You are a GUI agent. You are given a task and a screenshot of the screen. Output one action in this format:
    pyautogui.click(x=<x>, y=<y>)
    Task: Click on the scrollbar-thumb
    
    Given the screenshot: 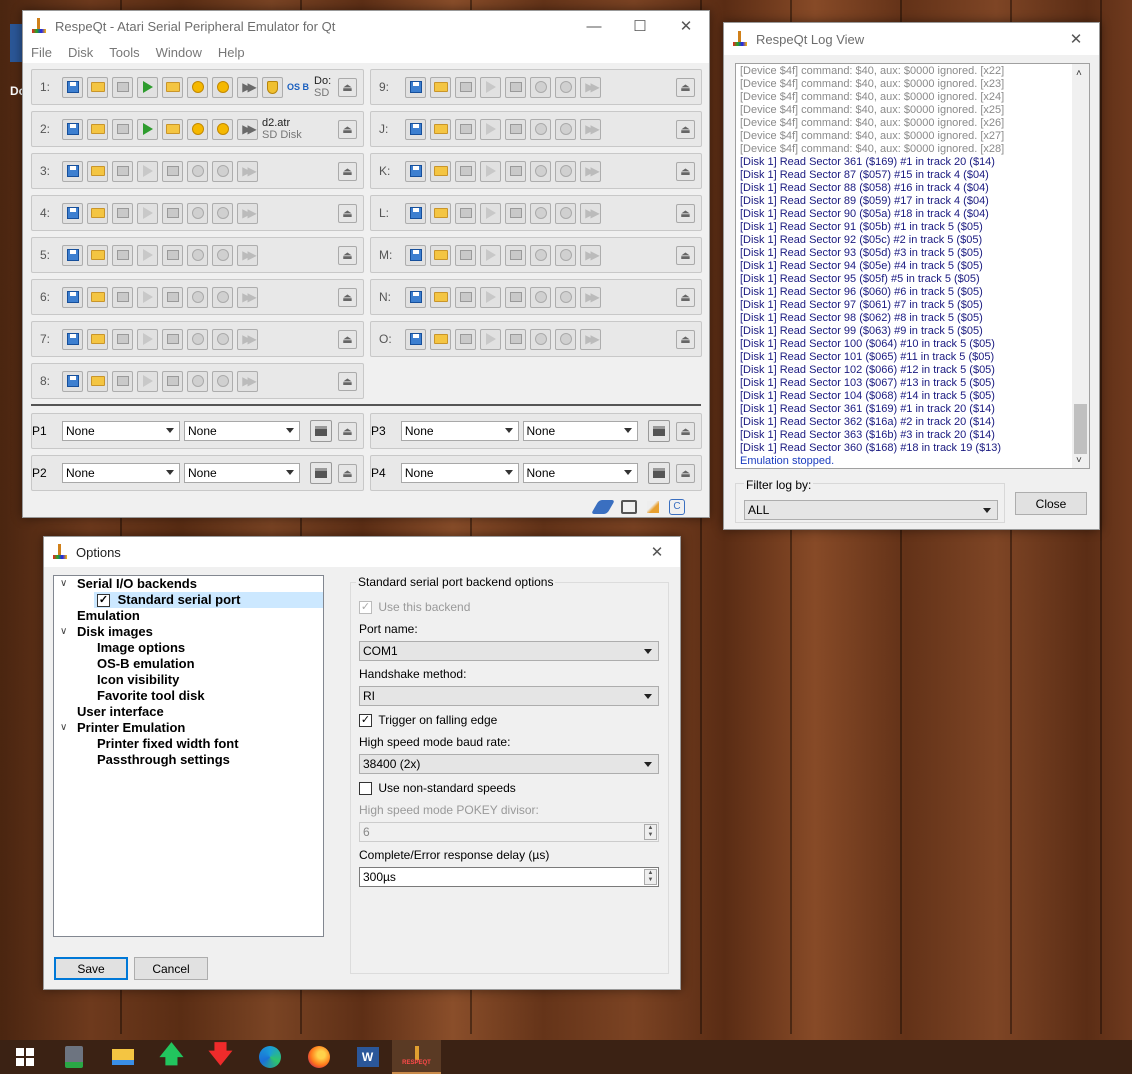 What is the action you would take?
    pyautogui.click(x=1080, y=429)
    